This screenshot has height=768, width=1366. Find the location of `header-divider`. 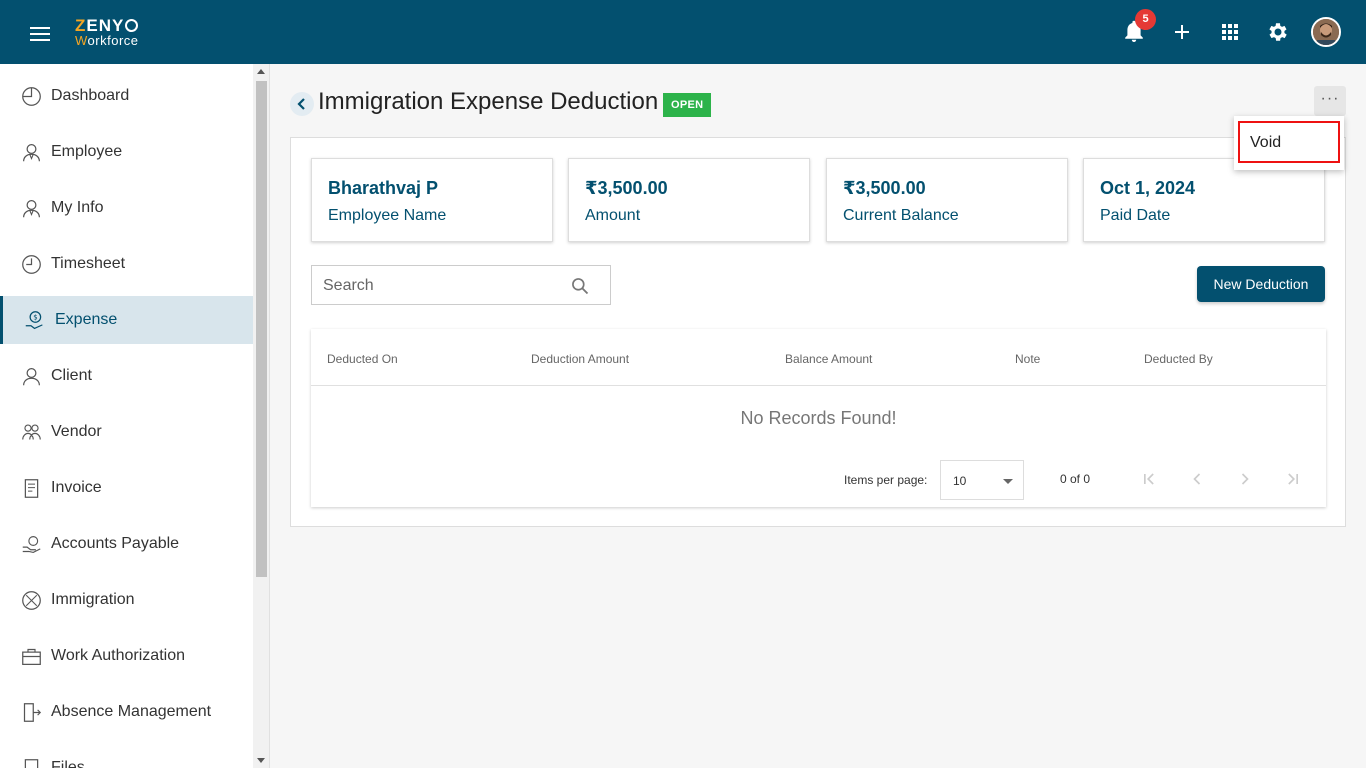

header-divider is located at coordinates (818, 385).